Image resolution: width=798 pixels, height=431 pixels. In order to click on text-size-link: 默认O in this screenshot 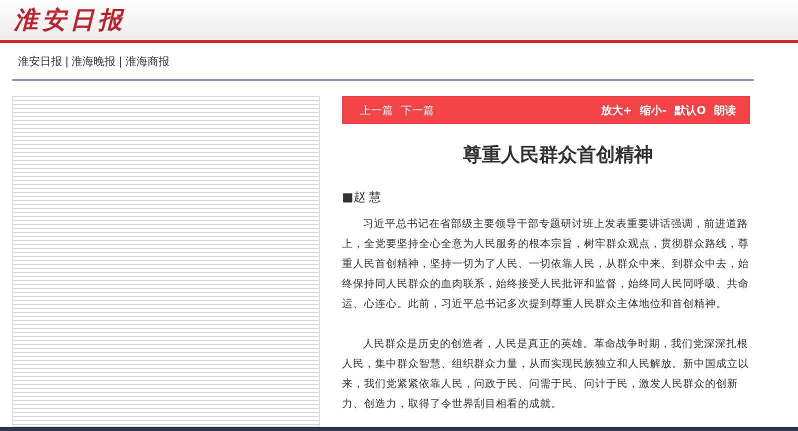, I will do `click(690, 110)`.